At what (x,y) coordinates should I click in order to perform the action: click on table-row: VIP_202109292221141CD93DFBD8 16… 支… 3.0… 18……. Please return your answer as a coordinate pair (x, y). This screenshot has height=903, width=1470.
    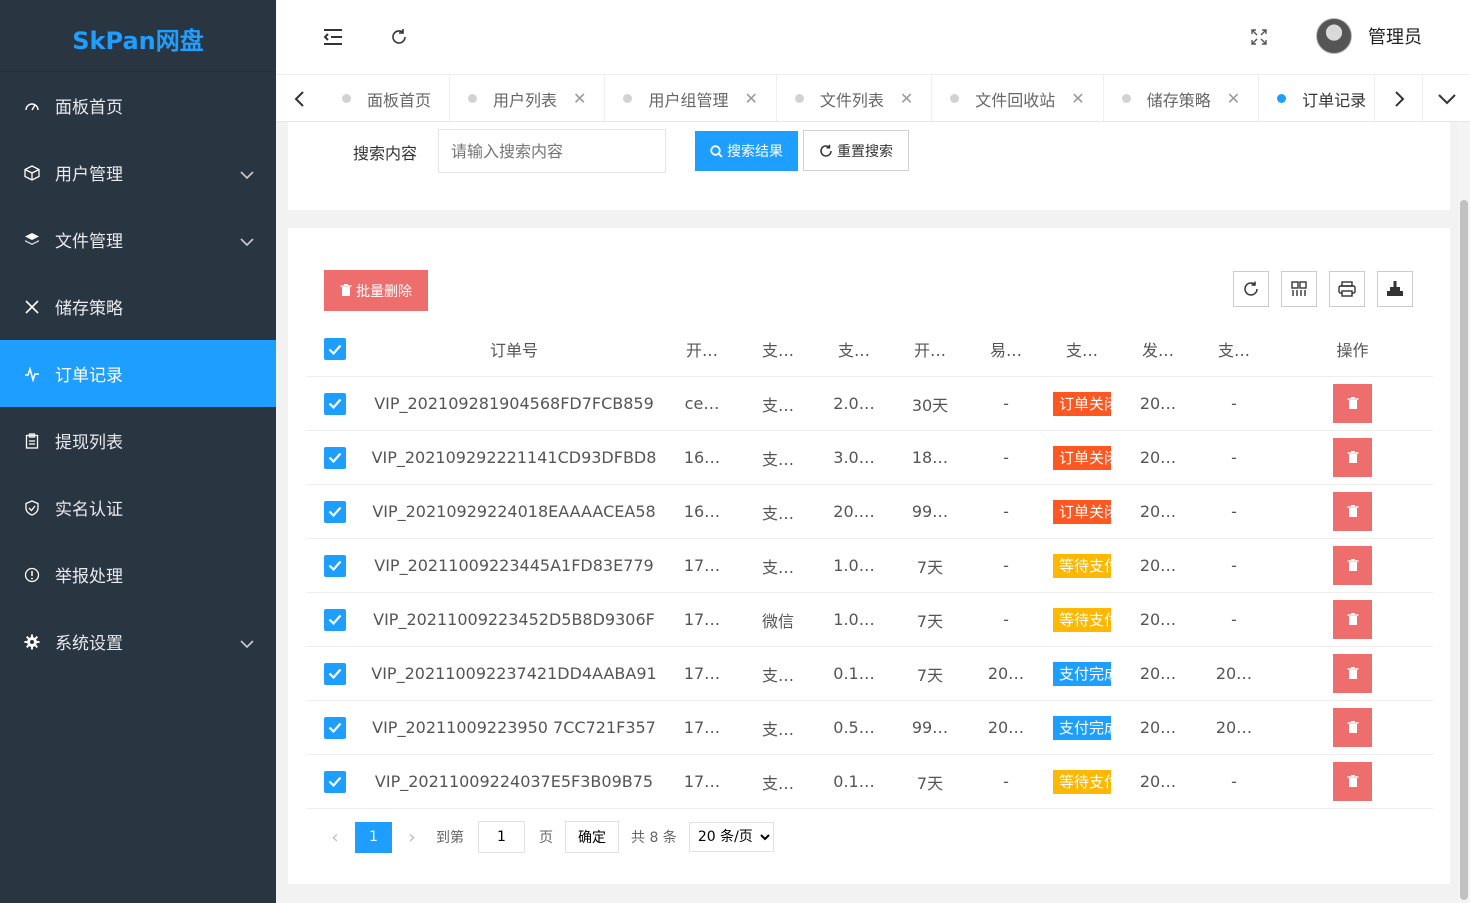
    Looking at the image, I should click on (869, 458).